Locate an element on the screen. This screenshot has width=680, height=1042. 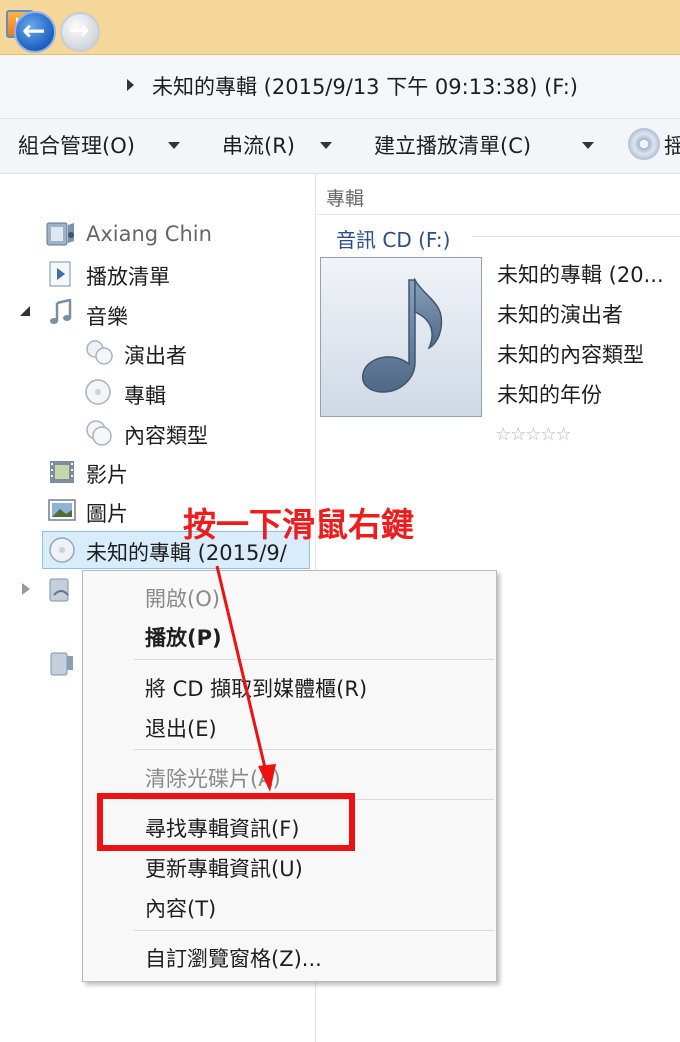
create-playlist-chevron-down-icon is located at coordinates (588, 145).